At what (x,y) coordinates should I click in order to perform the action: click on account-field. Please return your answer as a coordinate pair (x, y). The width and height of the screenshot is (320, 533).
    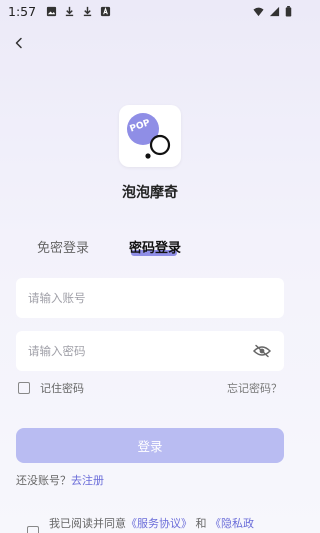
    Looking at the image, I should click on (150, 298).